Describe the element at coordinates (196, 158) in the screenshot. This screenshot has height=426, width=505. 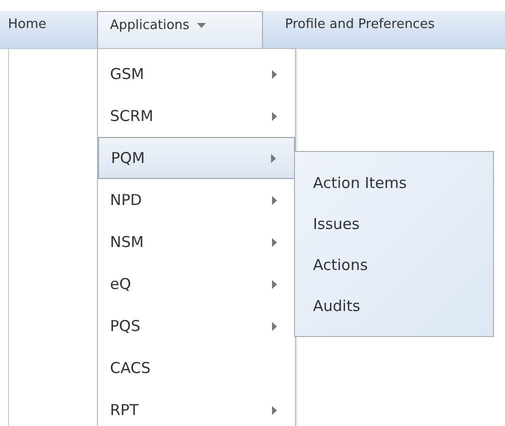
I see `menu-item: PQM` at that location.